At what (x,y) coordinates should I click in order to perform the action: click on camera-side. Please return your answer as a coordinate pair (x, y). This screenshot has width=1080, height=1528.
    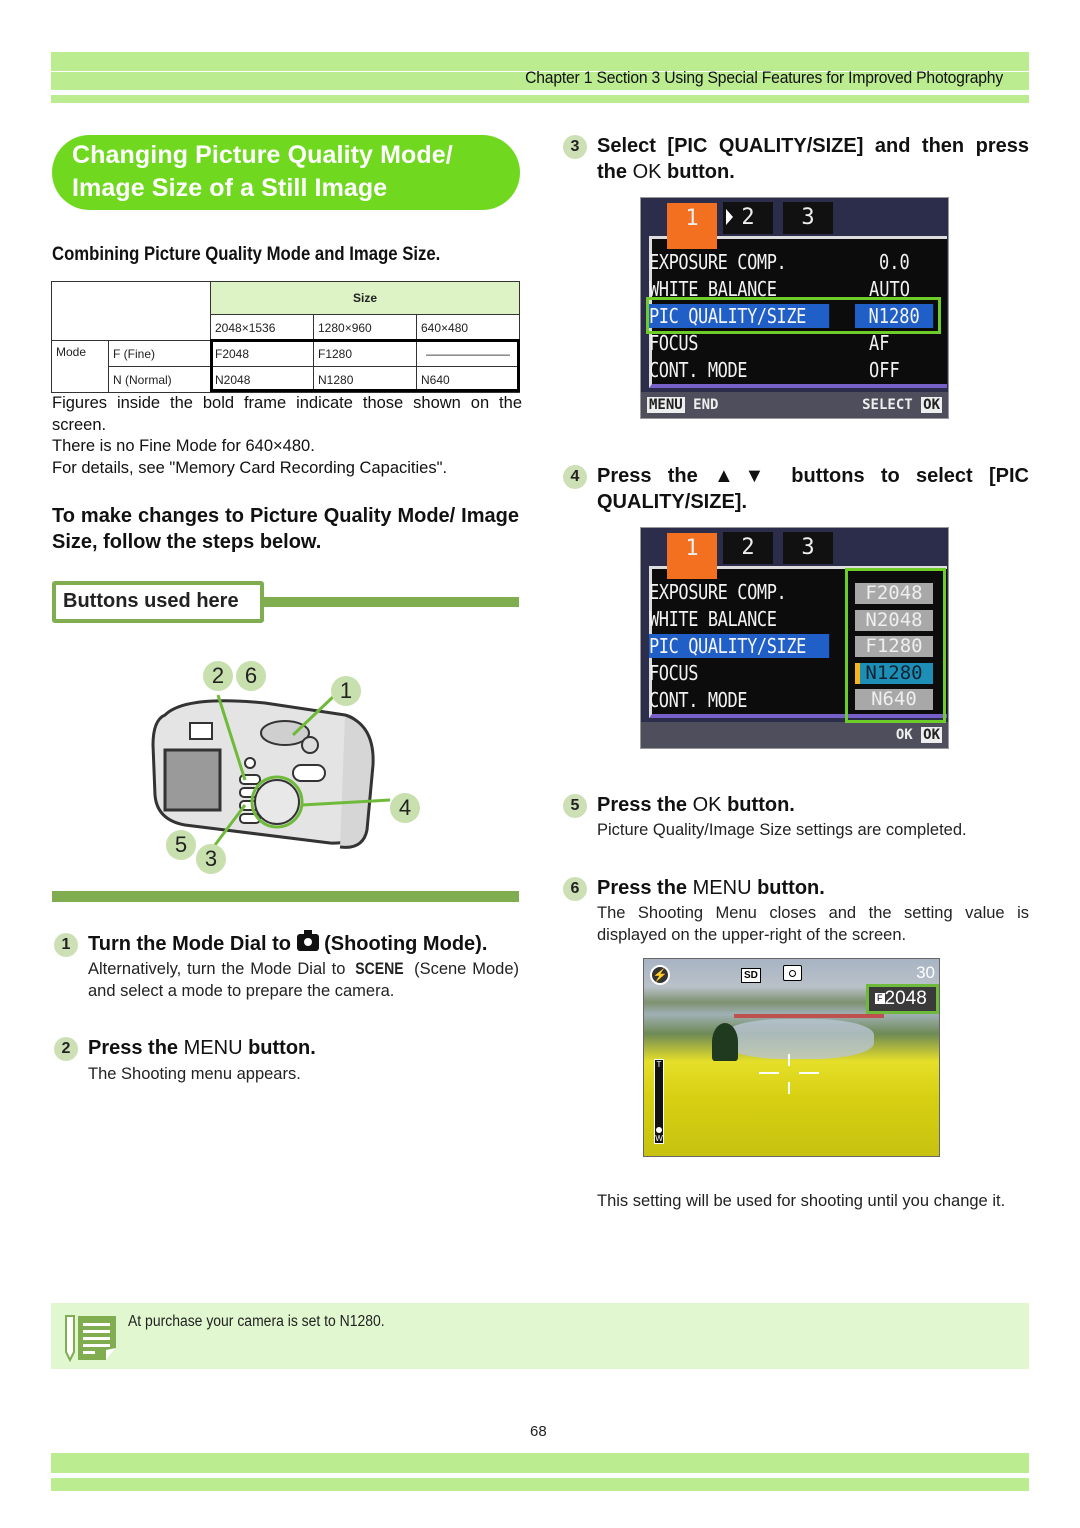
    Looking at the image, I should click on (357, 781).